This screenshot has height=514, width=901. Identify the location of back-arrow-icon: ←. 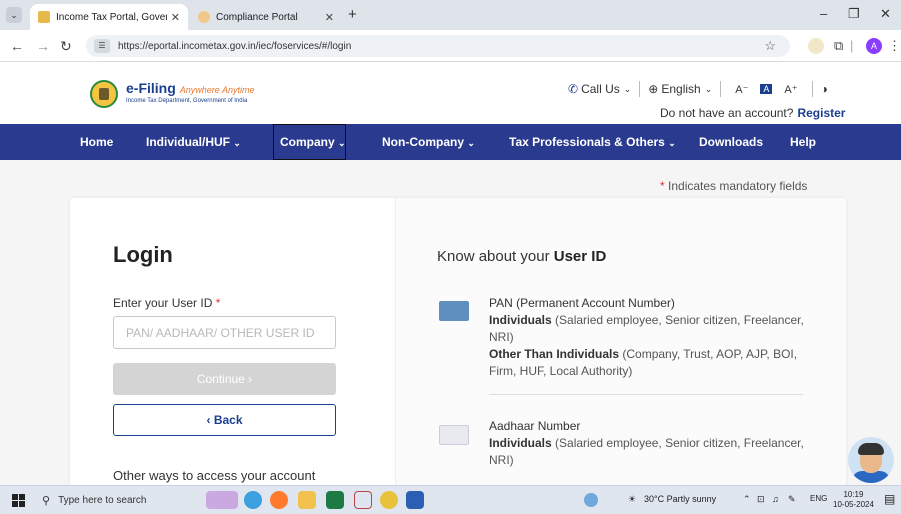
(17, 46).